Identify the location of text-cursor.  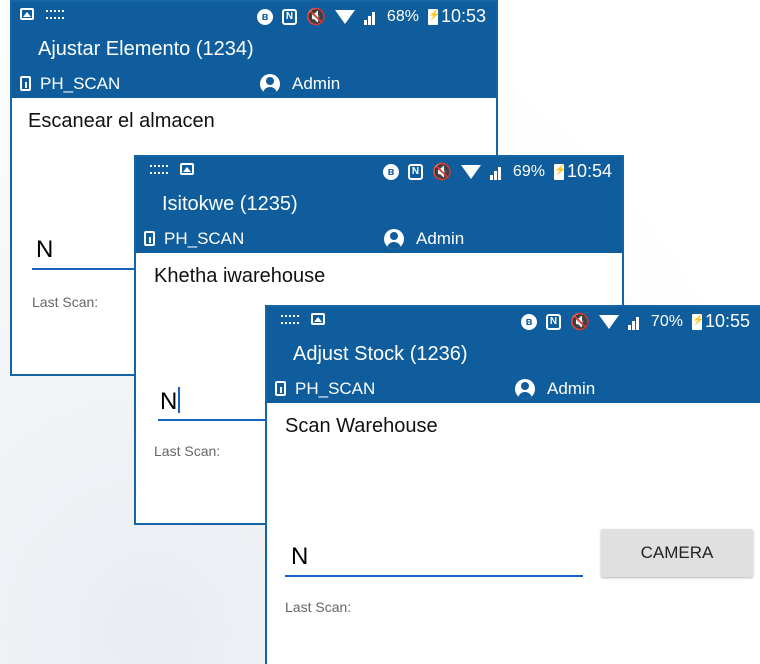
(179, 400).